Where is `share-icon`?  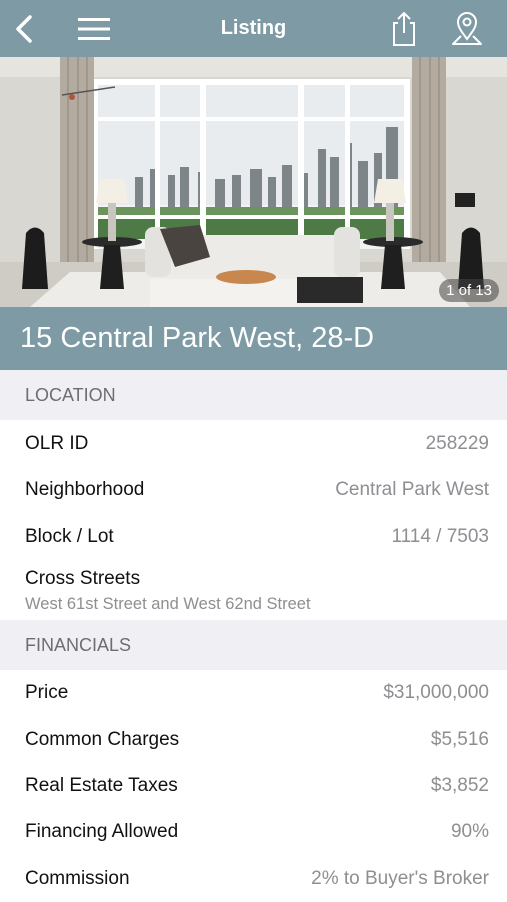 share-icon is located at coordinates (404, 28).